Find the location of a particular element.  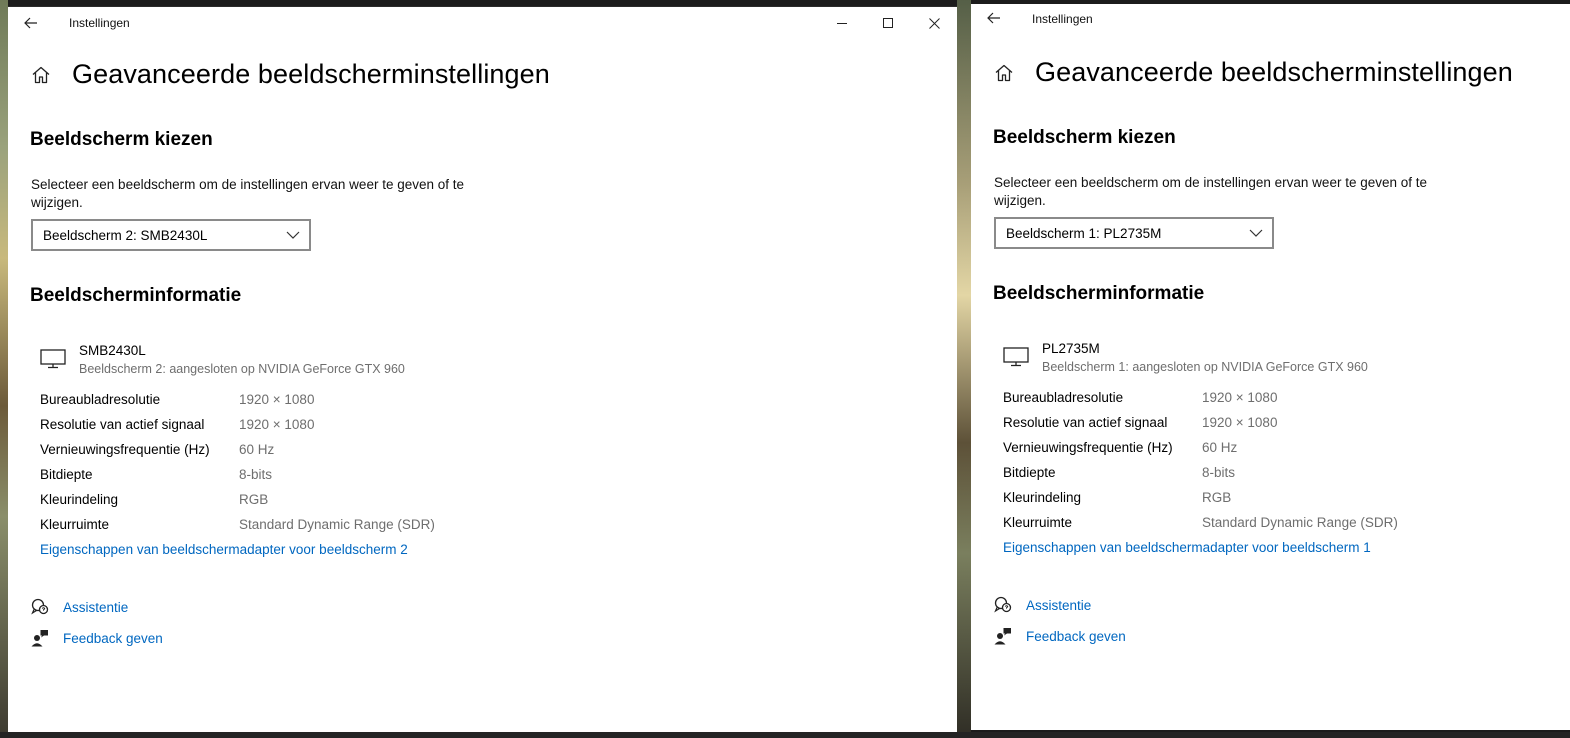

caption-buttons is located at coordinates (888, 23).